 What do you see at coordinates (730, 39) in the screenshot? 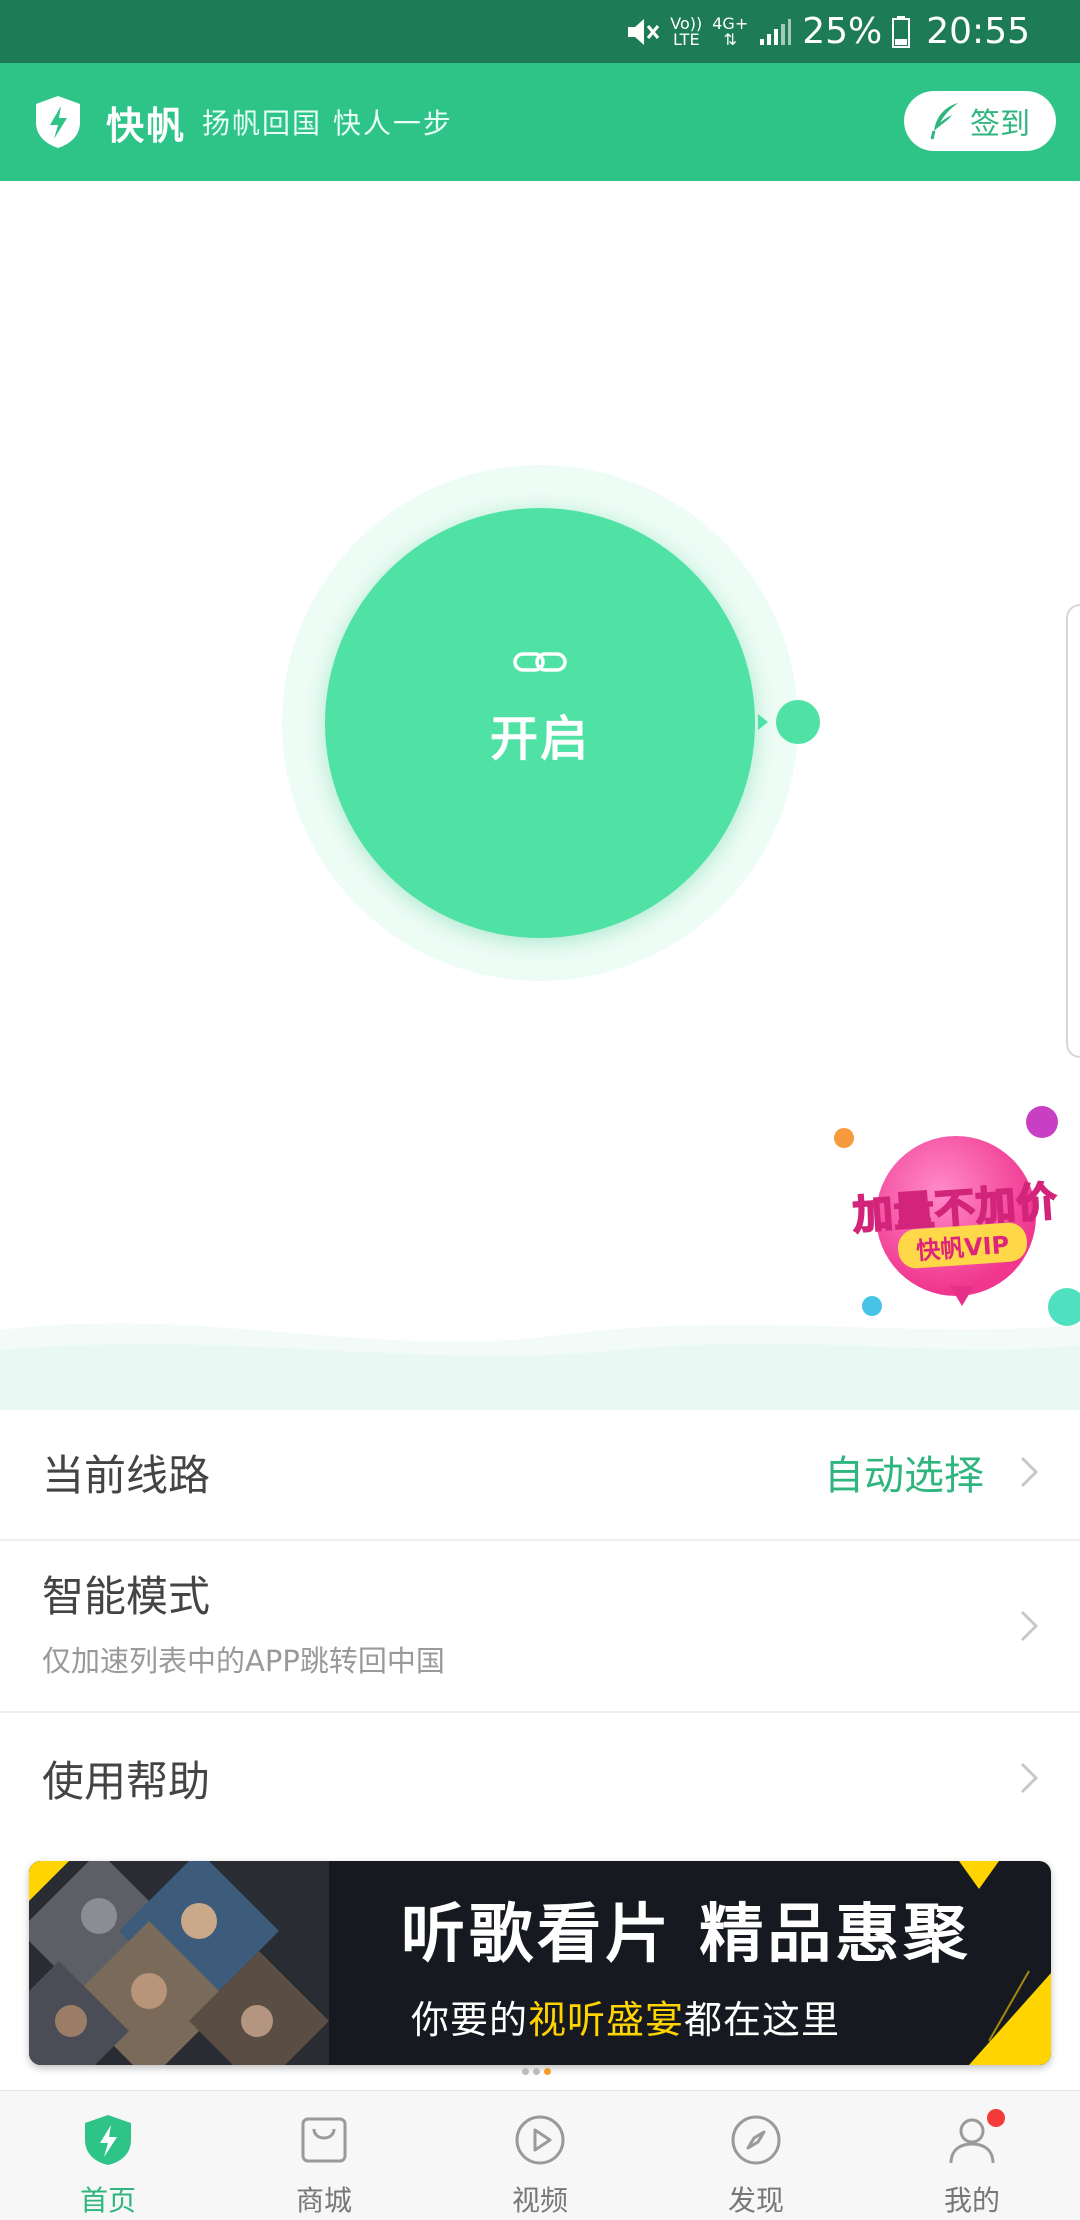
I see `data-arrows-icon: ⇅` at bounding box center [730, 39].